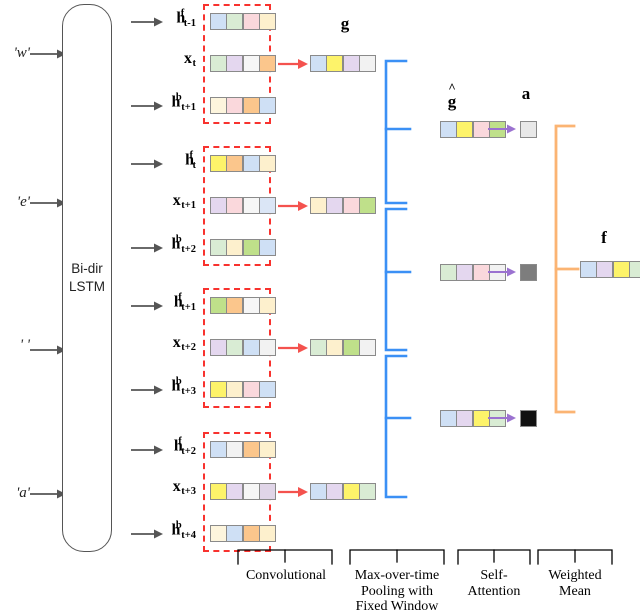 The height and width of the screenshot is (615, 640). I want to click on vector-h-b-t+4, so click(243, 533).